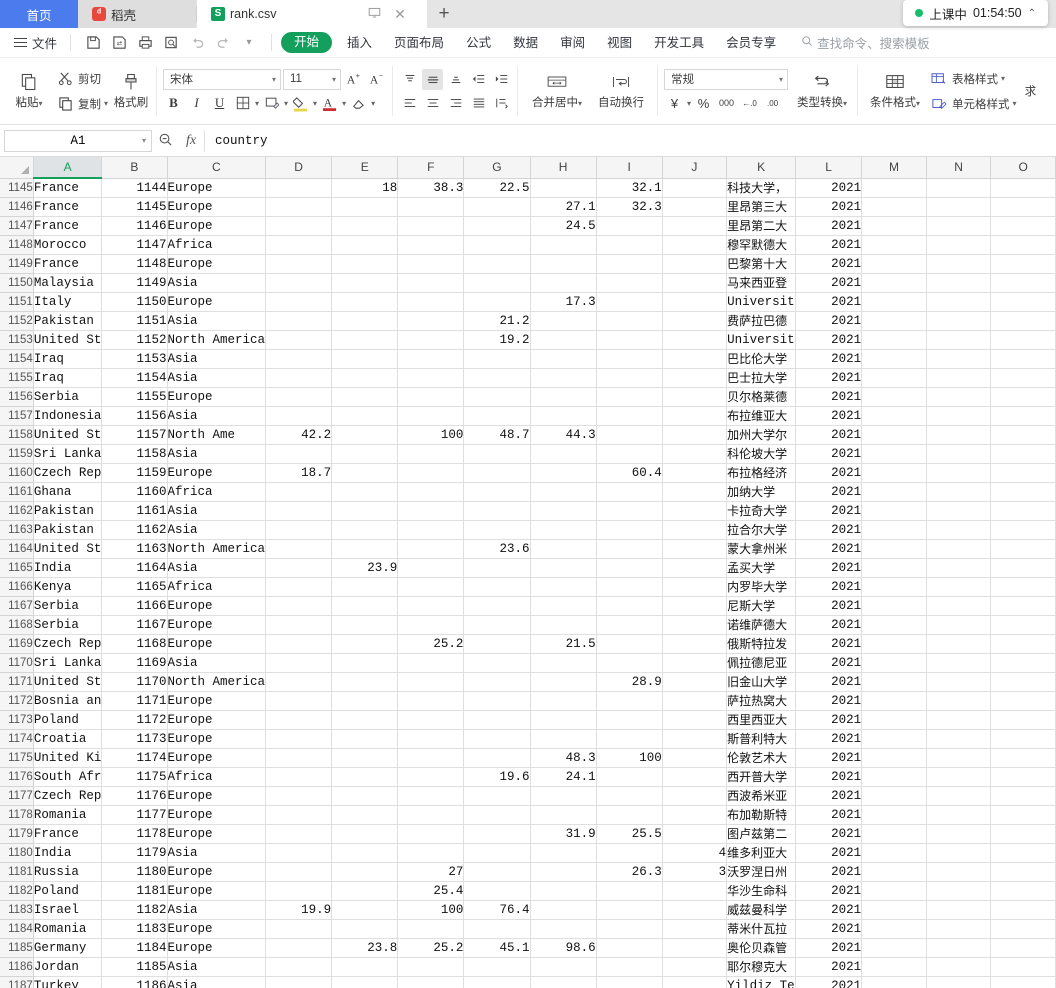 The width and height of the screenshot is (1056, 988). What do you see at coordinates (695, 644) in the screenshot?
I see `cell-J1169` at bounding box center [695, 644].